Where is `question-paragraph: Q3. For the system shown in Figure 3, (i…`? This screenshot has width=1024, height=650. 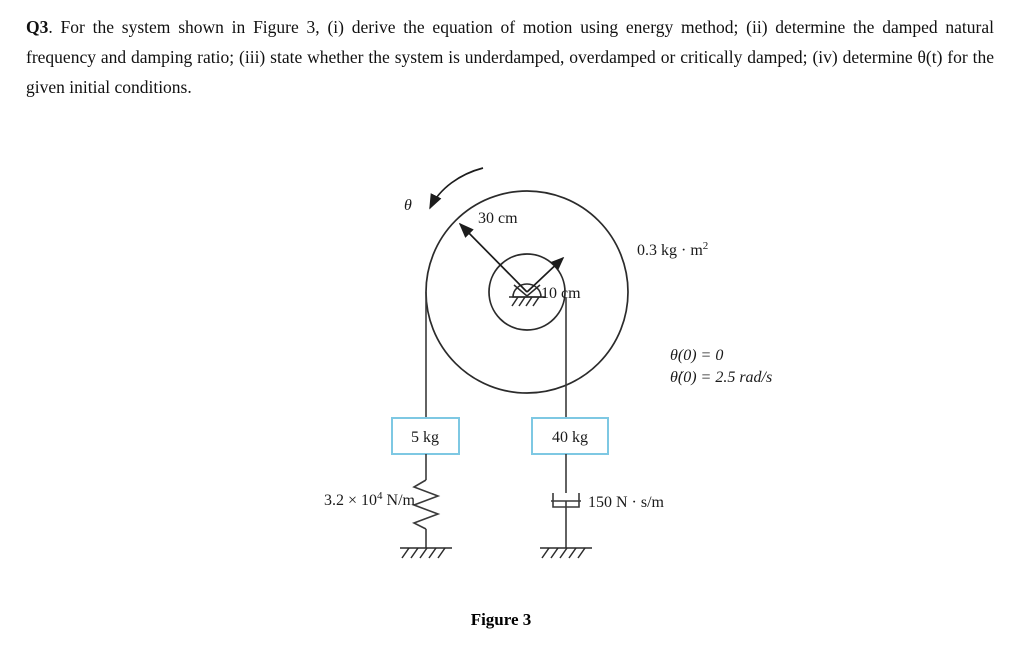 question-paragraph: Q3. For the system shown in Figure 3, (i… is located at coordinates (510, 57).